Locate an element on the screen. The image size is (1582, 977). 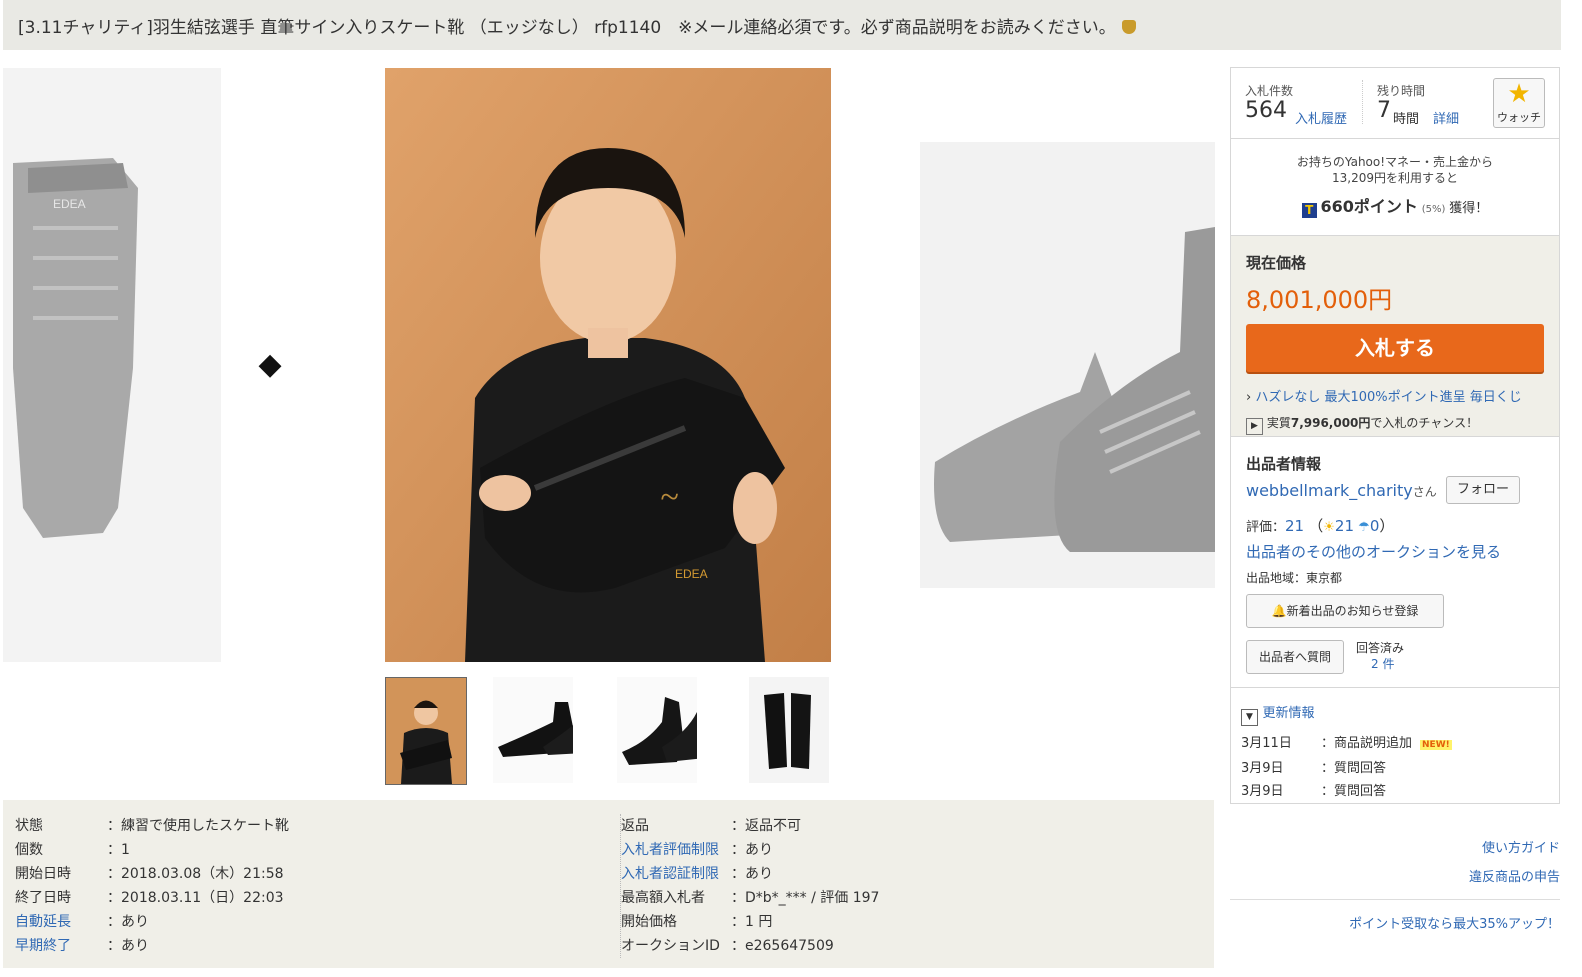
bid-count: 564 is located at coordinates (1266, 110).